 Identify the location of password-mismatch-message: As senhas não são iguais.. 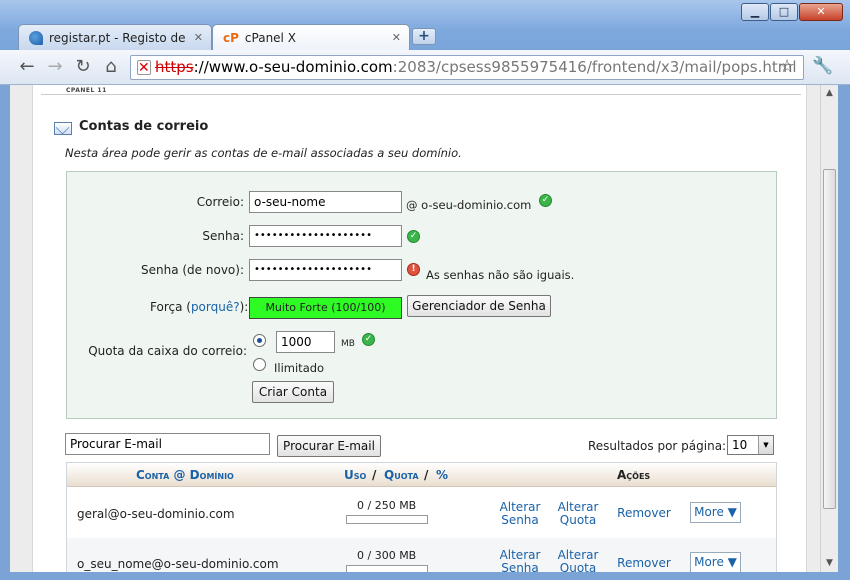
(500, 275).